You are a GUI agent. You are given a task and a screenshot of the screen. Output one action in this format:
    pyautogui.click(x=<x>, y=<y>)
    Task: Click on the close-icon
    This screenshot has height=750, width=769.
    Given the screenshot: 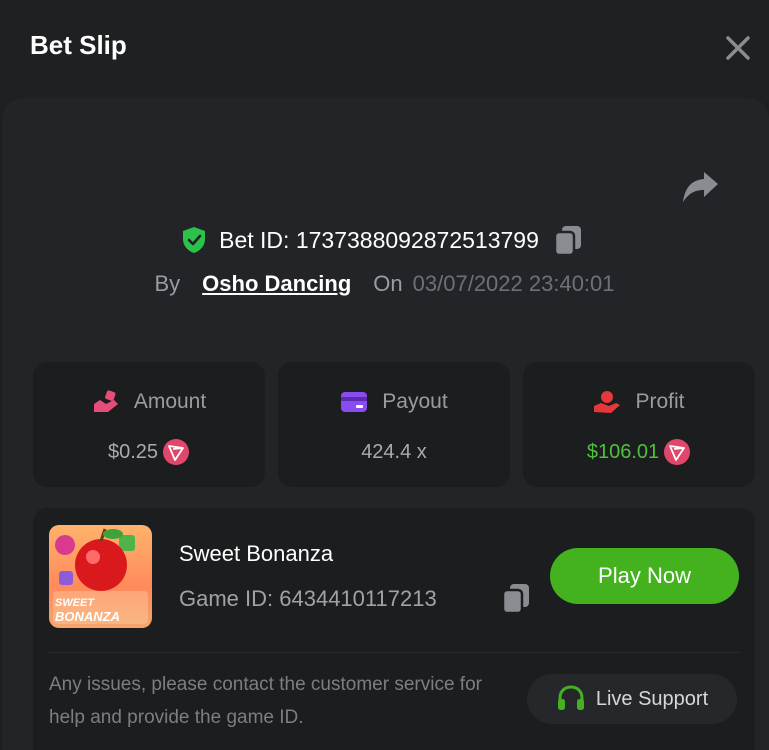 What is the action you would take?
    pyautogui.click(x=738, y=48)
    